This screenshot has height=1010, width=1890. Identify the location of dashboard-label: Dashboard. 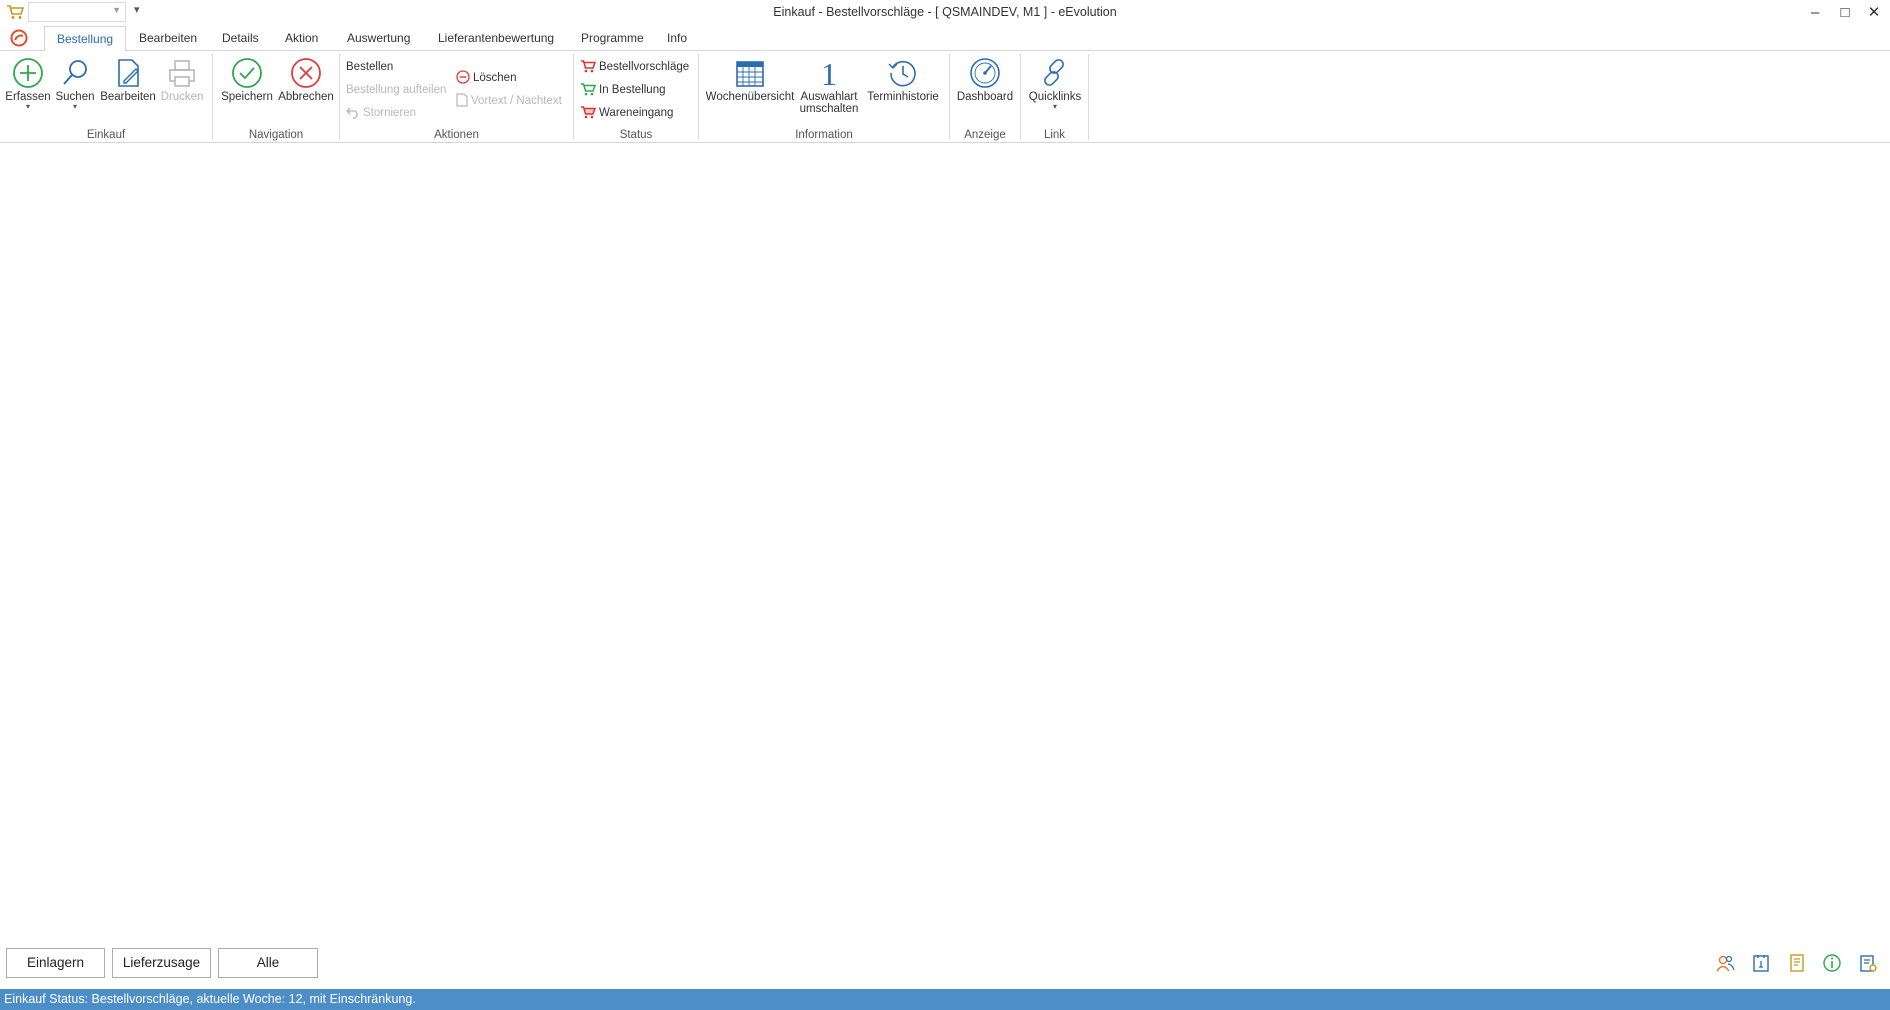
(985, 97).